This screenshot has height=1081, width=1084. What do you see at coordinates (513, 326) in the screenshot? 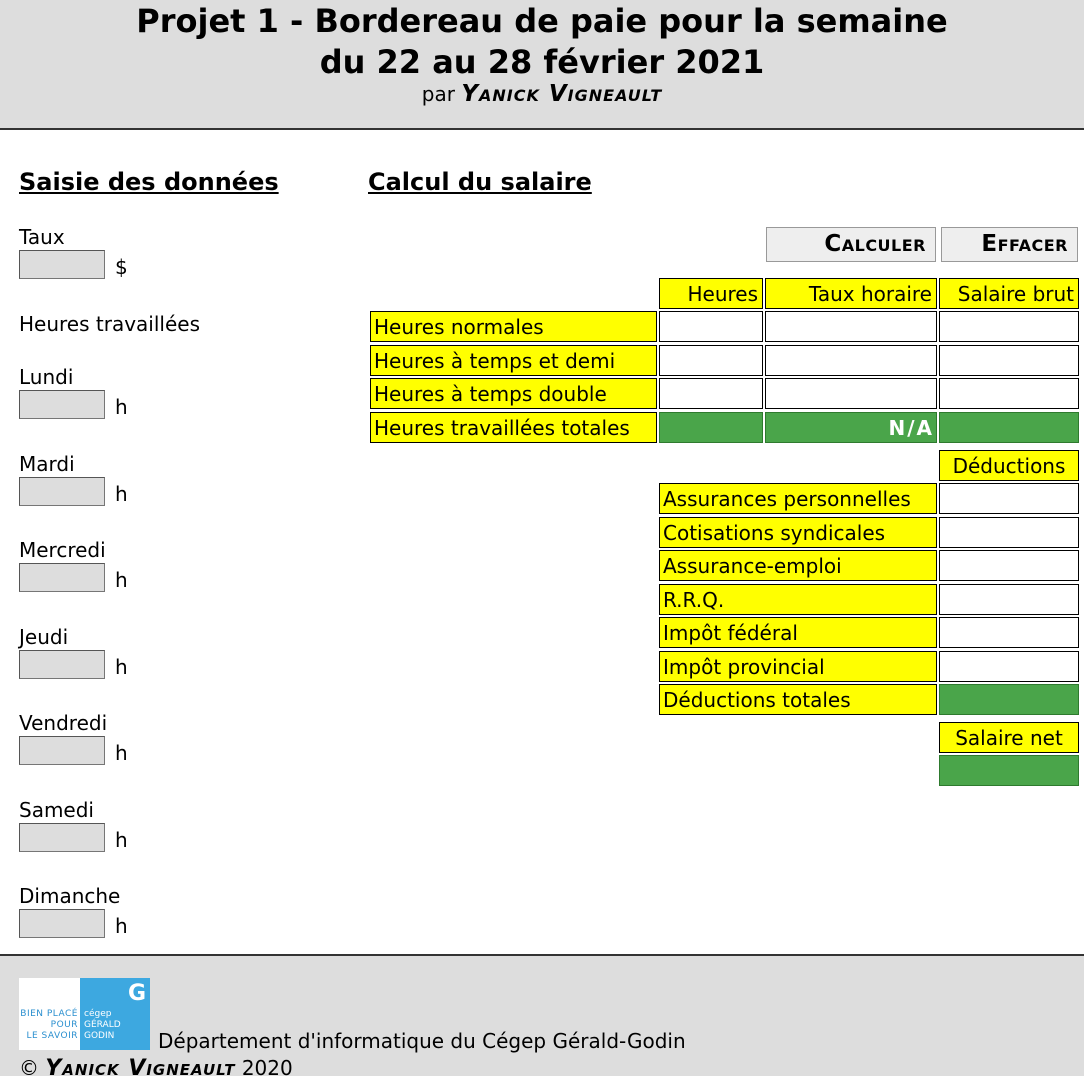
I see `row-label-normal: Heures normales` at bounding box center [513, 326].